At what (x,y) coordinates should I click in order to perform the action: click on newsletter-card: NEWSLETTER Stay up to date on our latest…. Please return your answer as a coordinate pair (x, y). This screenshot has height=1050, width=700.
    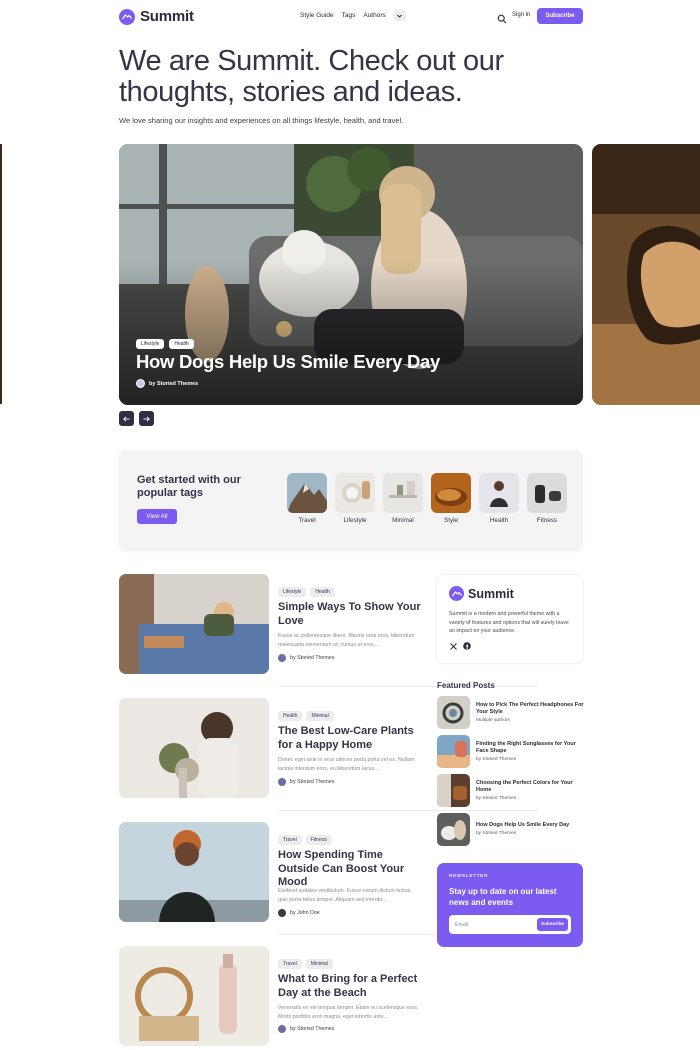
    Looking at the image, I should click on (510, 905).